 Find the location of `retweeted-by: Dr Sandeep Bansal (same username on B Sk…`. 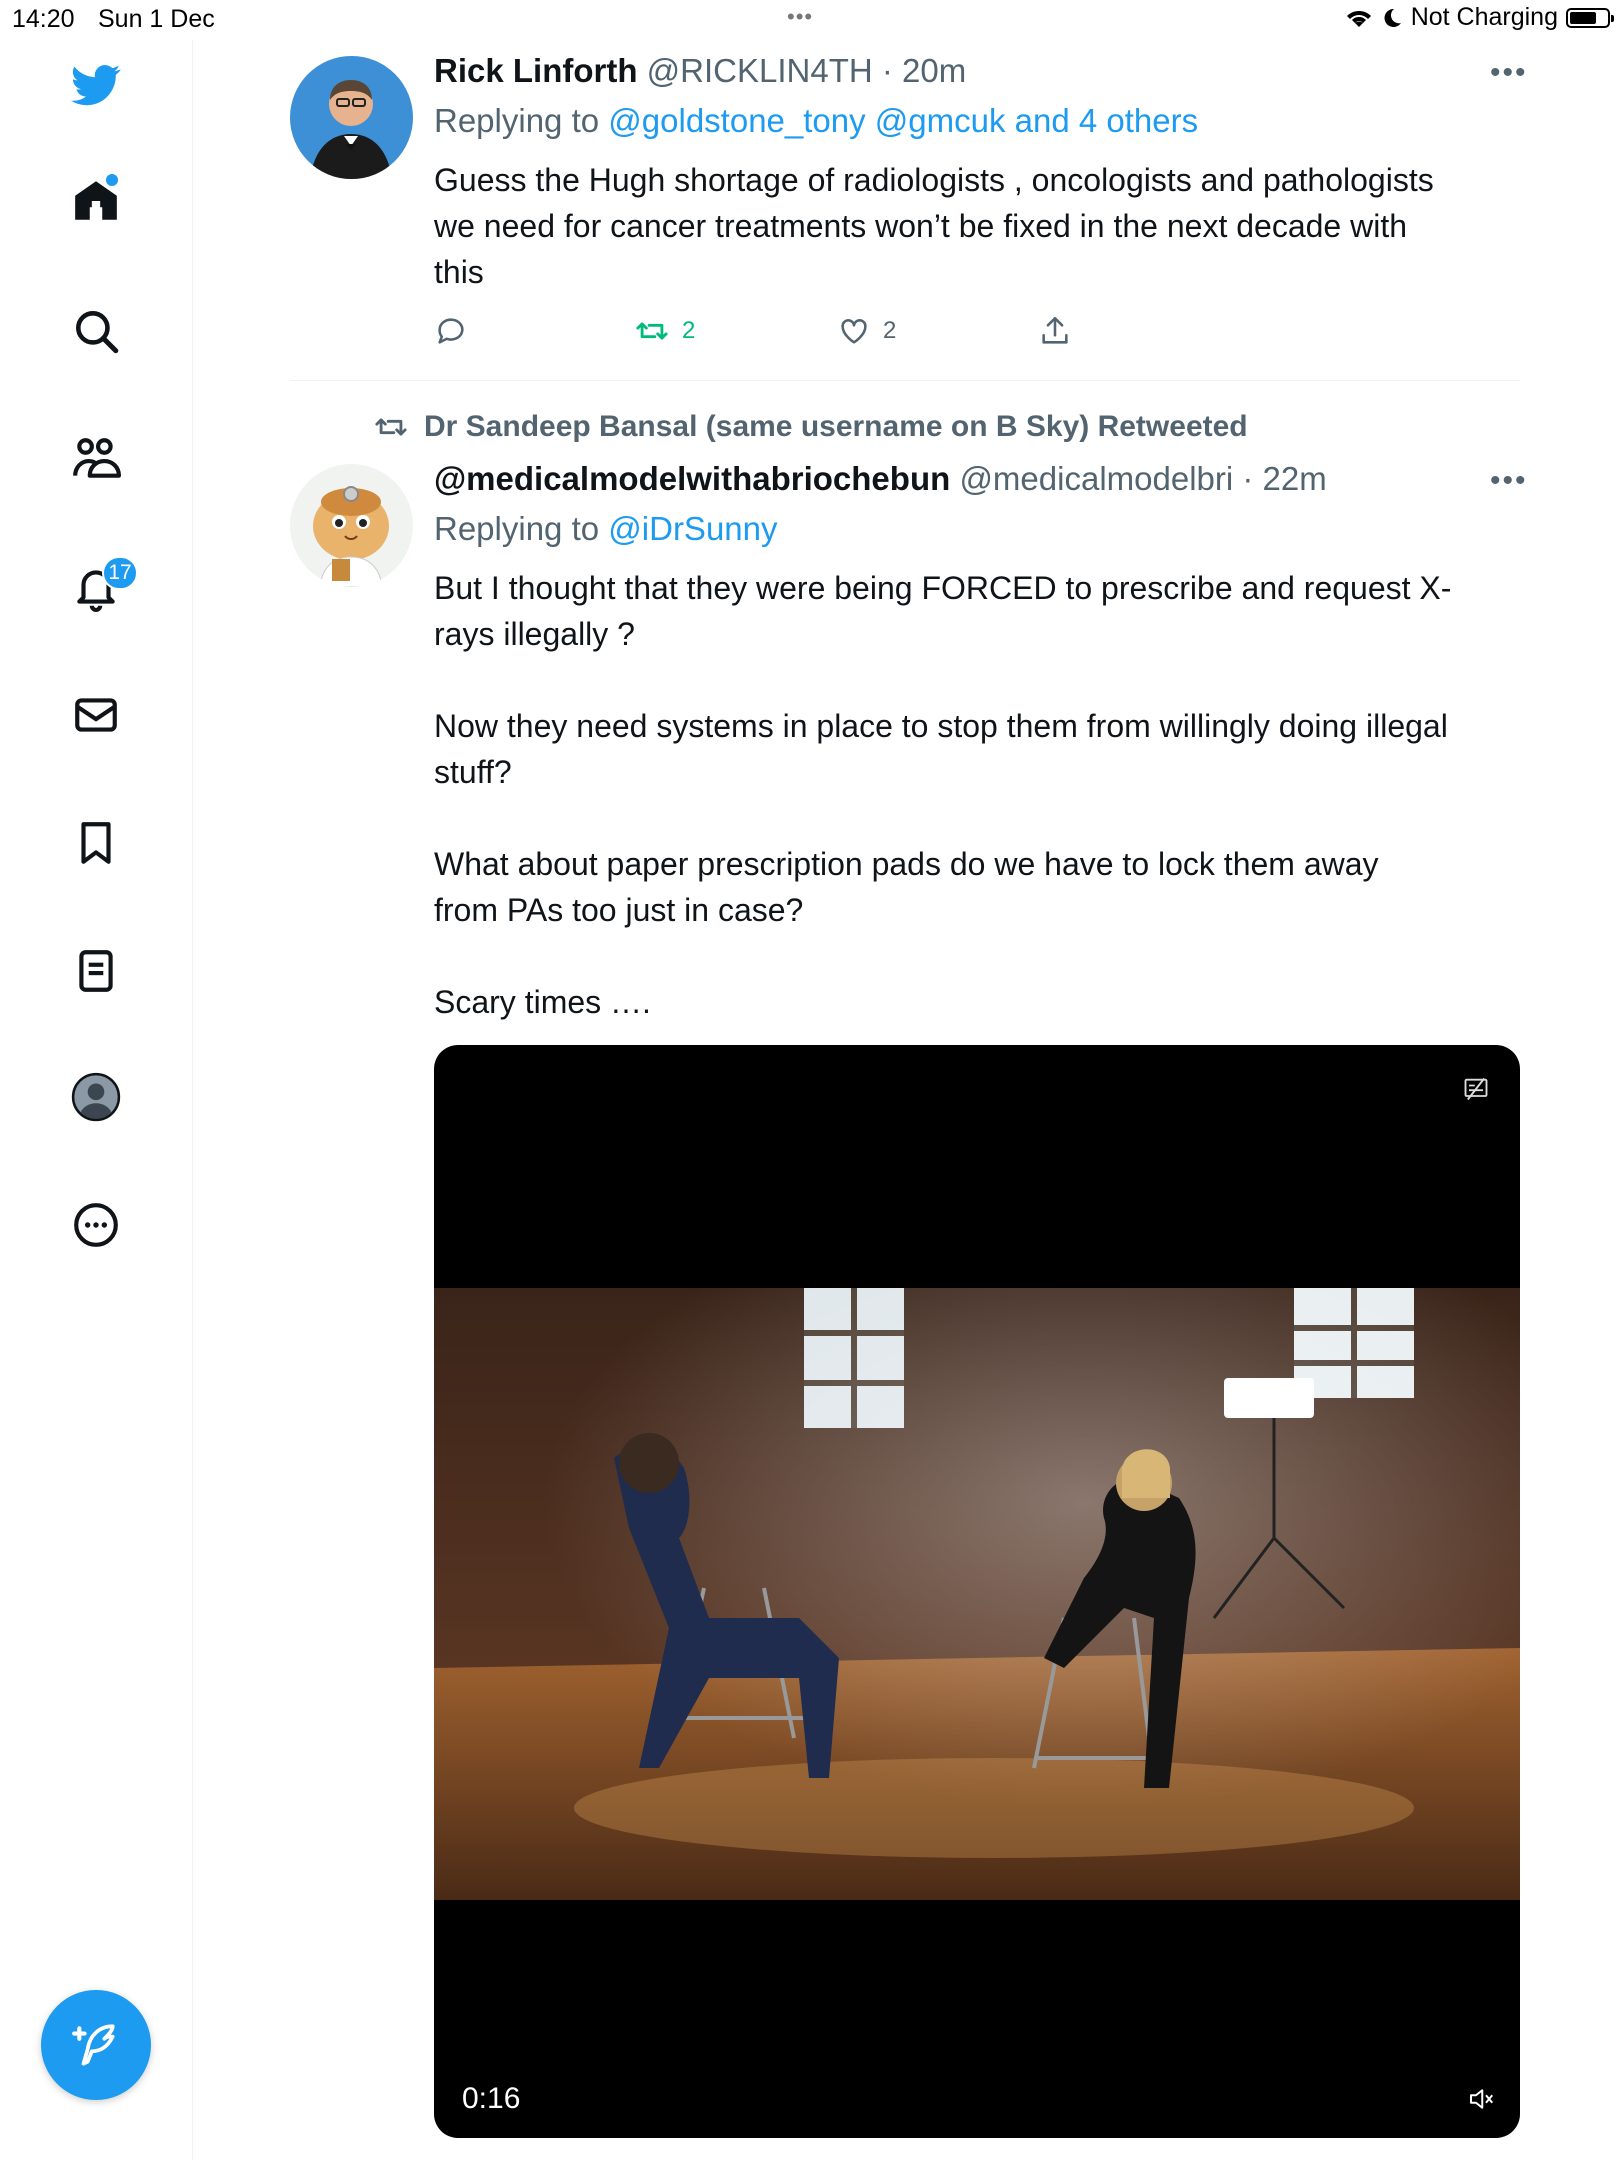

retweeted-by: Dr Sandeep Bansal (same username on B Sk… is located at coordinates (810, 427).